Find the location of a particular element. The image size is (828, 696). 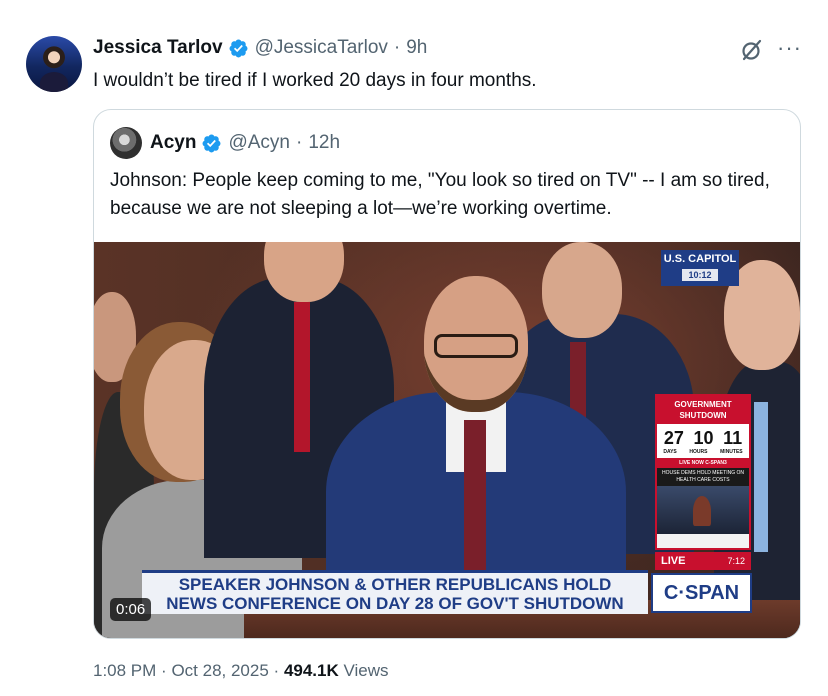

inset-thumbnail is located at coordinates (703, 510).